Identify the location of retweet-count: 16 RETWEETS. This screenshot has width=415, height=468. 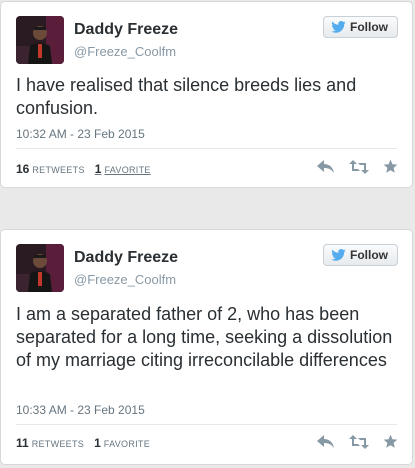
(50, 169).